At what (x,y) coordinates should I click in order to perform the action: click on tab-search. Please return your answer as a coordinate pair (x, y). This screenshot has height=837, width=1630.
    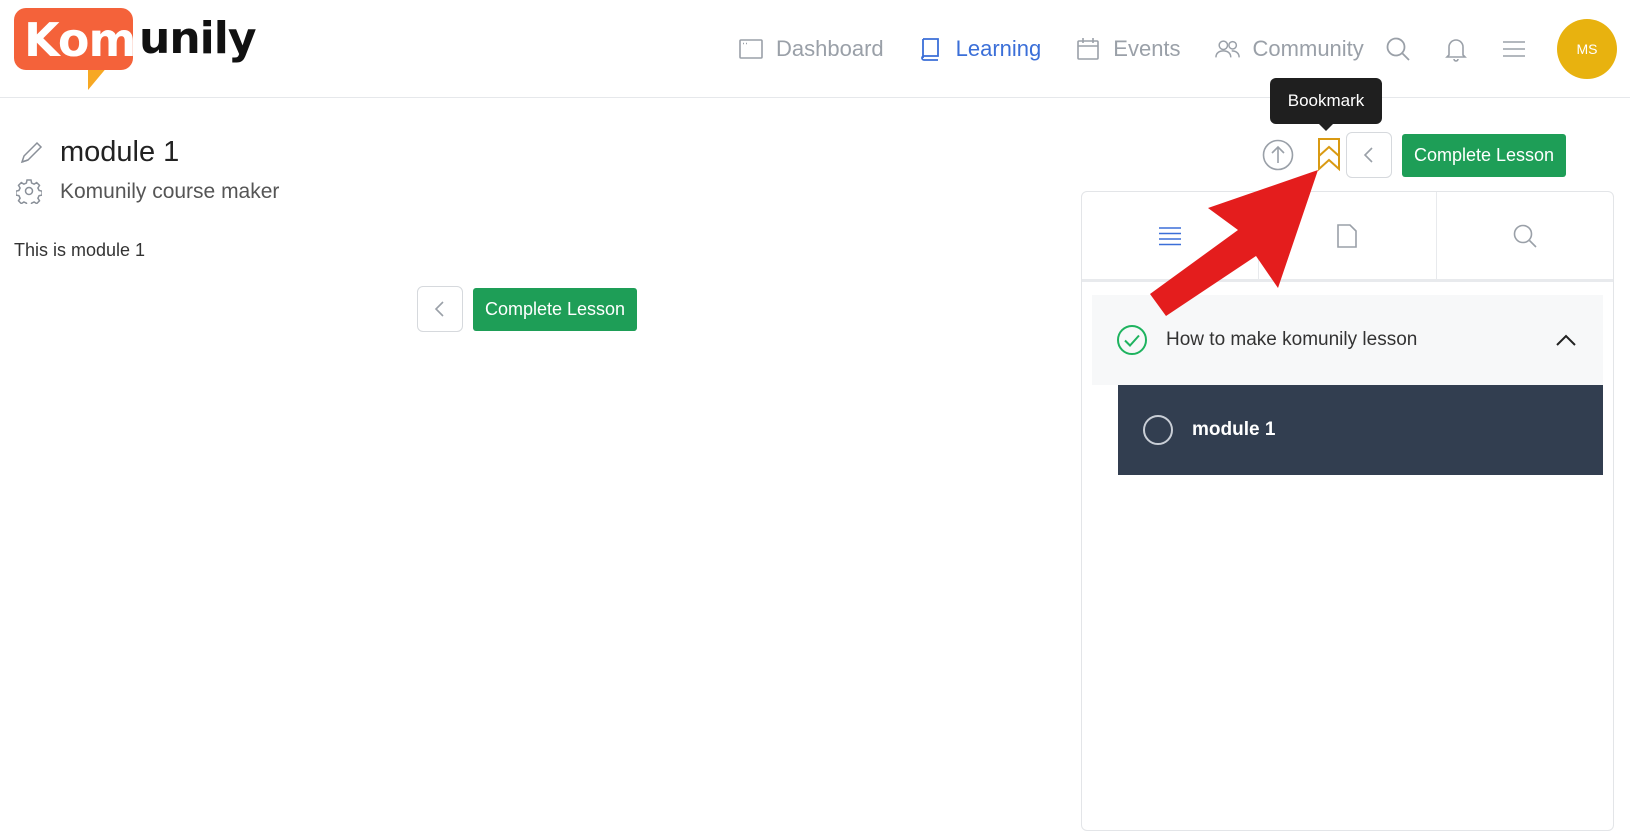
    Looking at the image, I should click on (1525, 235).